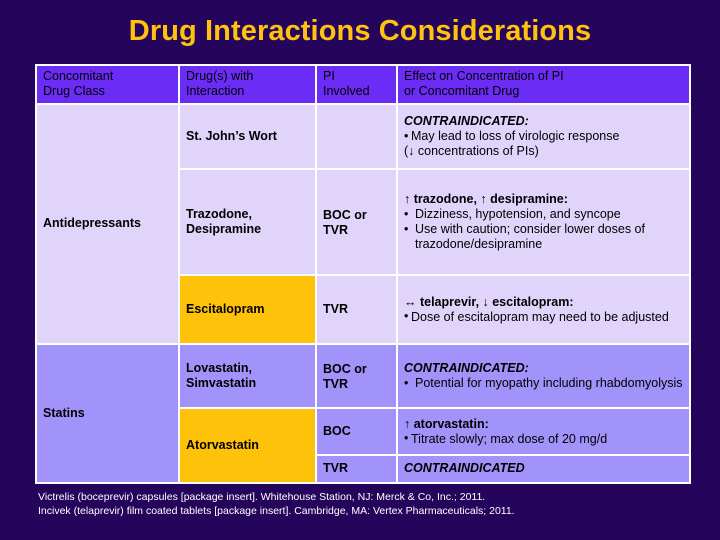  I want to click on cell-pi-trazodone-desipramine: BOC or TVR, so click(356, 222).